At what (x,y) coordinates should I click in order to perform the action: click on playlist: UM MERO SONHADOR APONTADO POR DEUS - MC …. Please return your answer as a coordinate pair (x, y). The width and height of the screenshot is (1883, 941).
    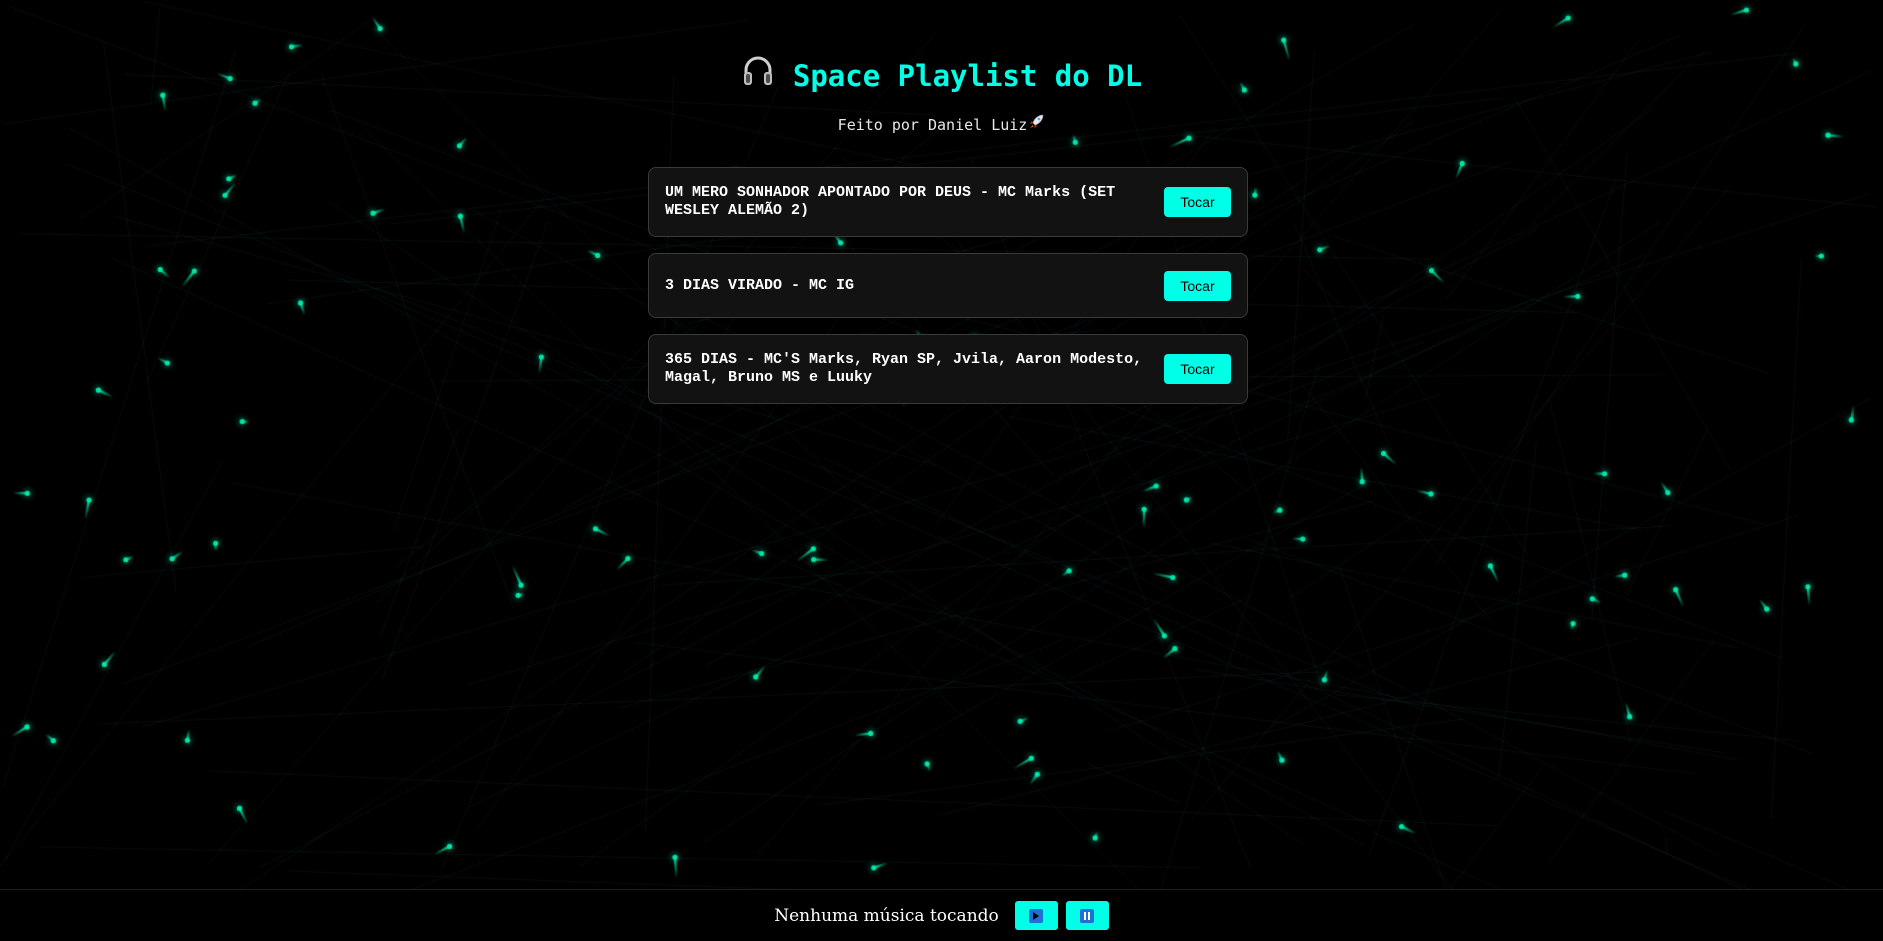
    Looking at the image, I should click on (948, 293).